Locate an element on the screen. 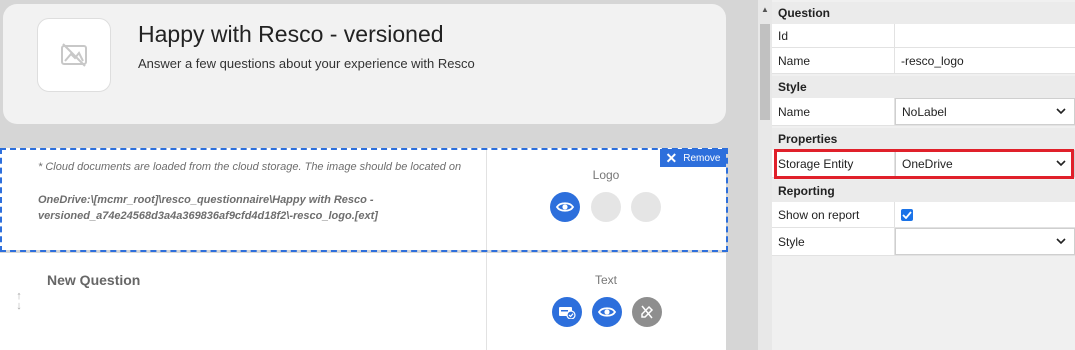 Image resolution: width=1075 pixels, height=350 pixels. remove-button-label: Remove is located at coordinates (702, 158).